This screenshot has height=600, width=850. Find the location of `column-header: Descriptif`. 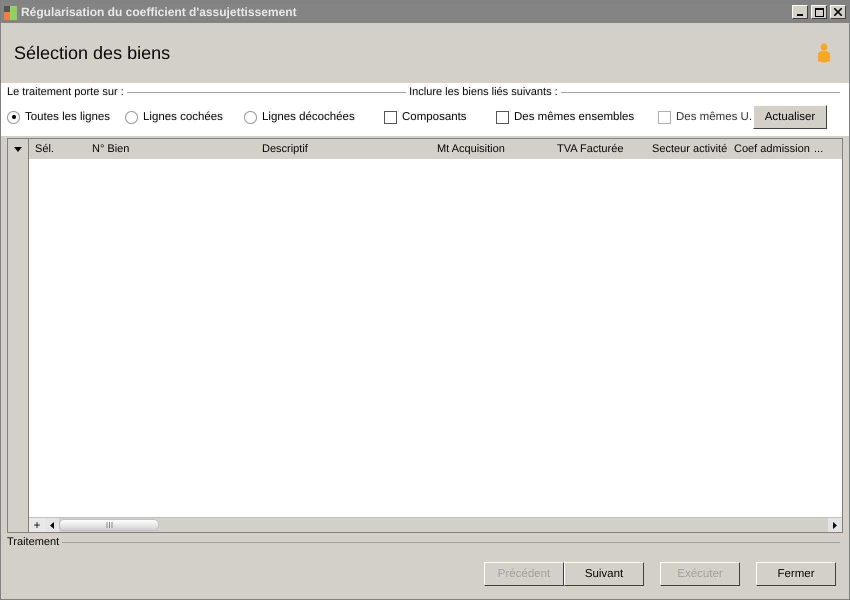

column-header: Descriptif is located at coordinates (343, 149).